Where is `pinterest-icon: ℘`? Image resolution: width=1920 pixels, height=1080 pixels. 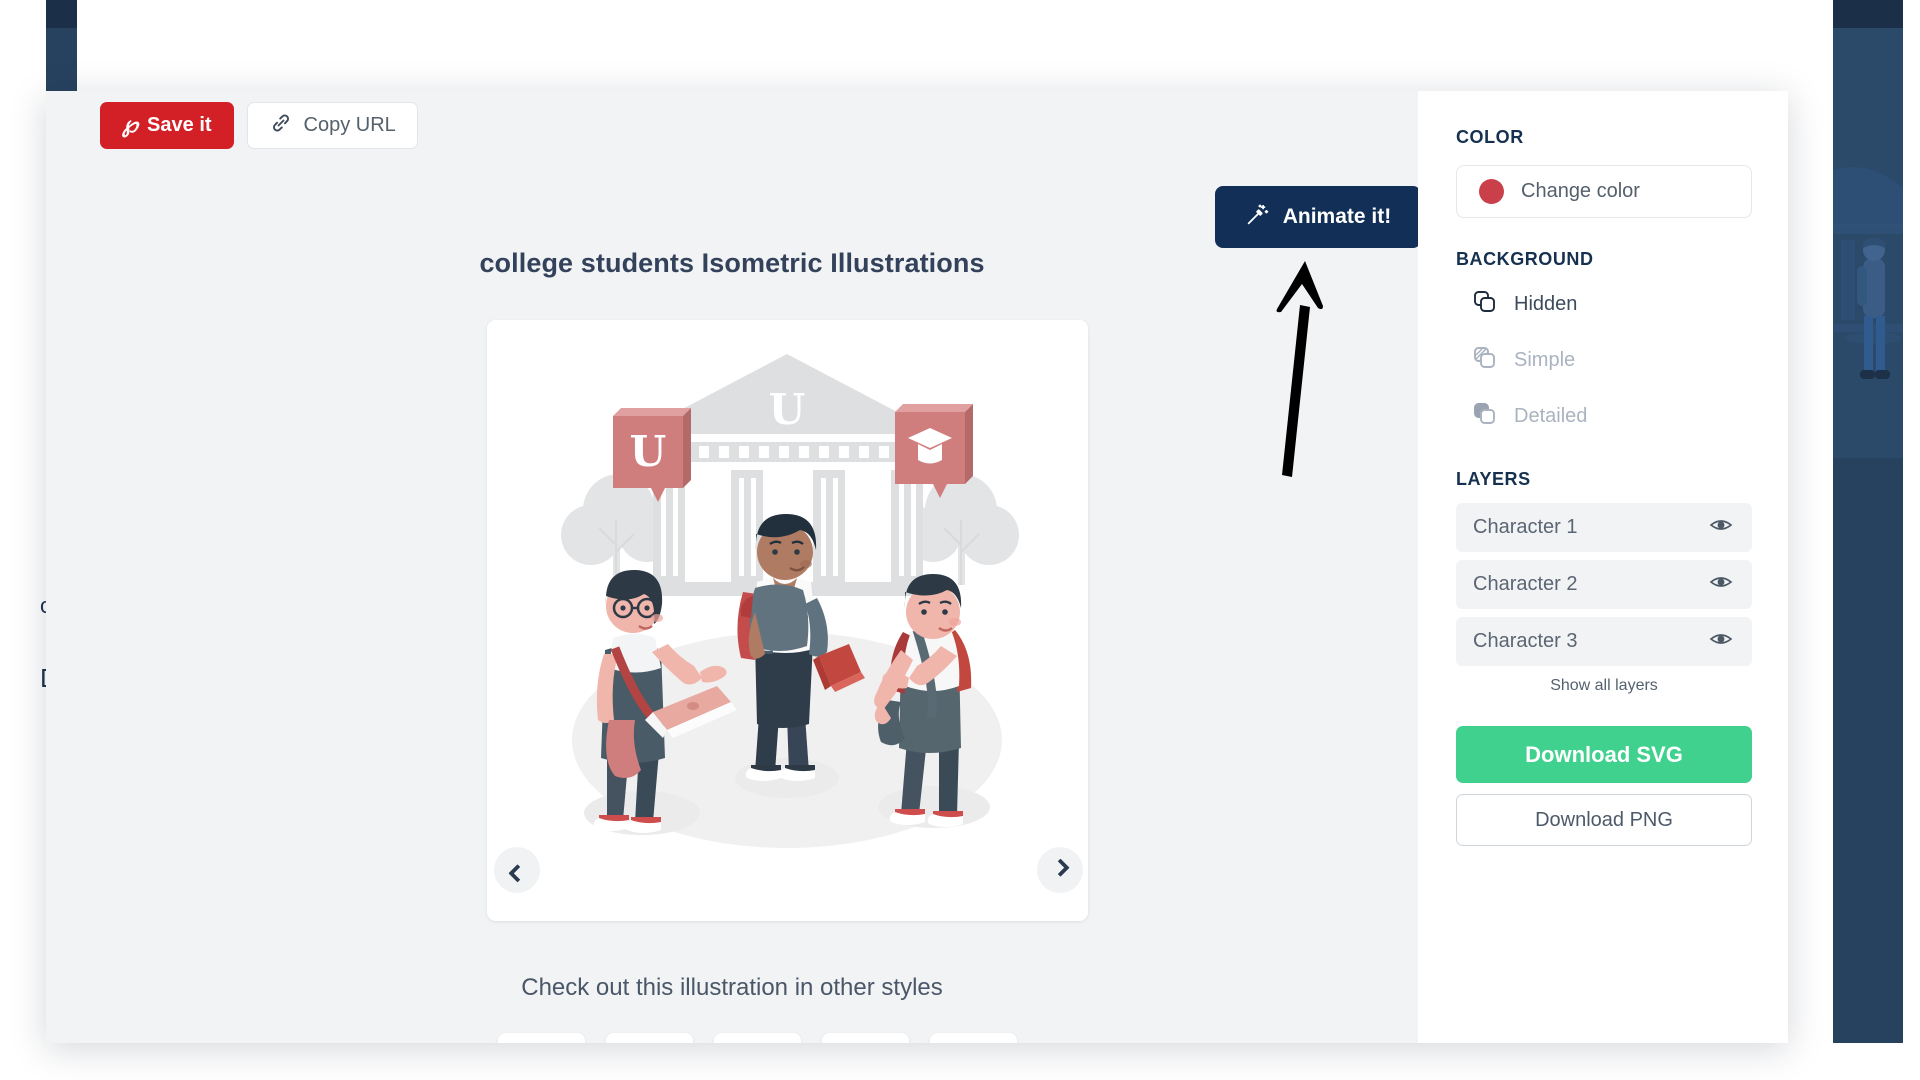 pinterest-icon: ℘ is located at coordinates (130, 124).